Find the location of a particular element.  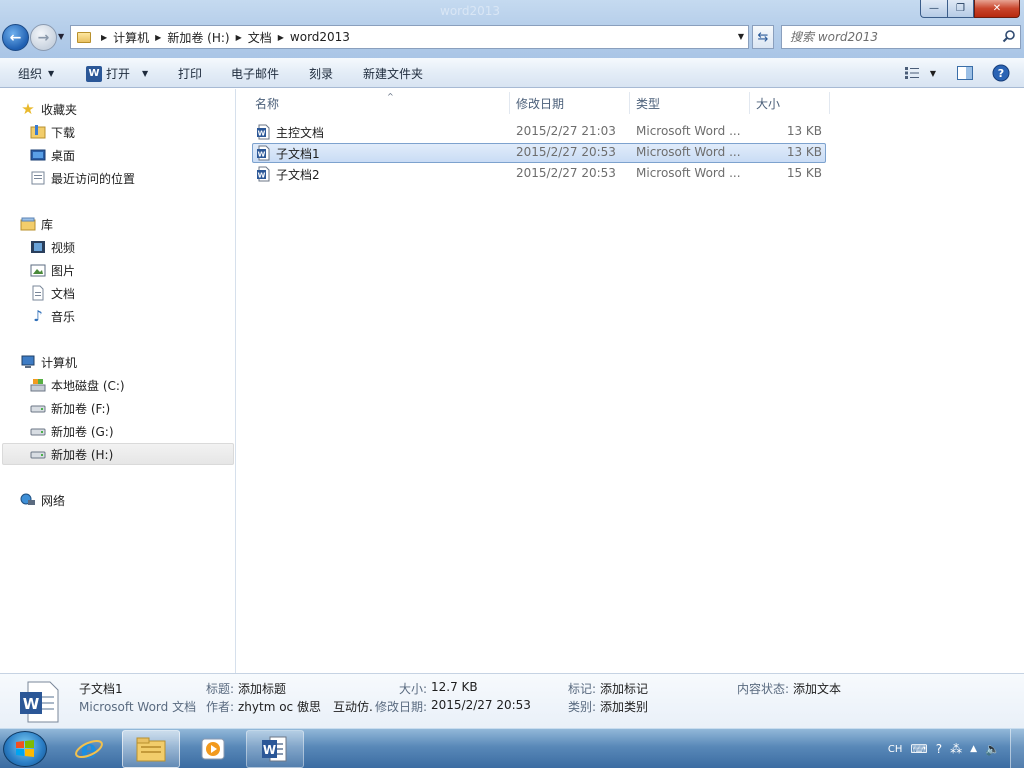

back-button: ← is located at coordinates (15, 37).